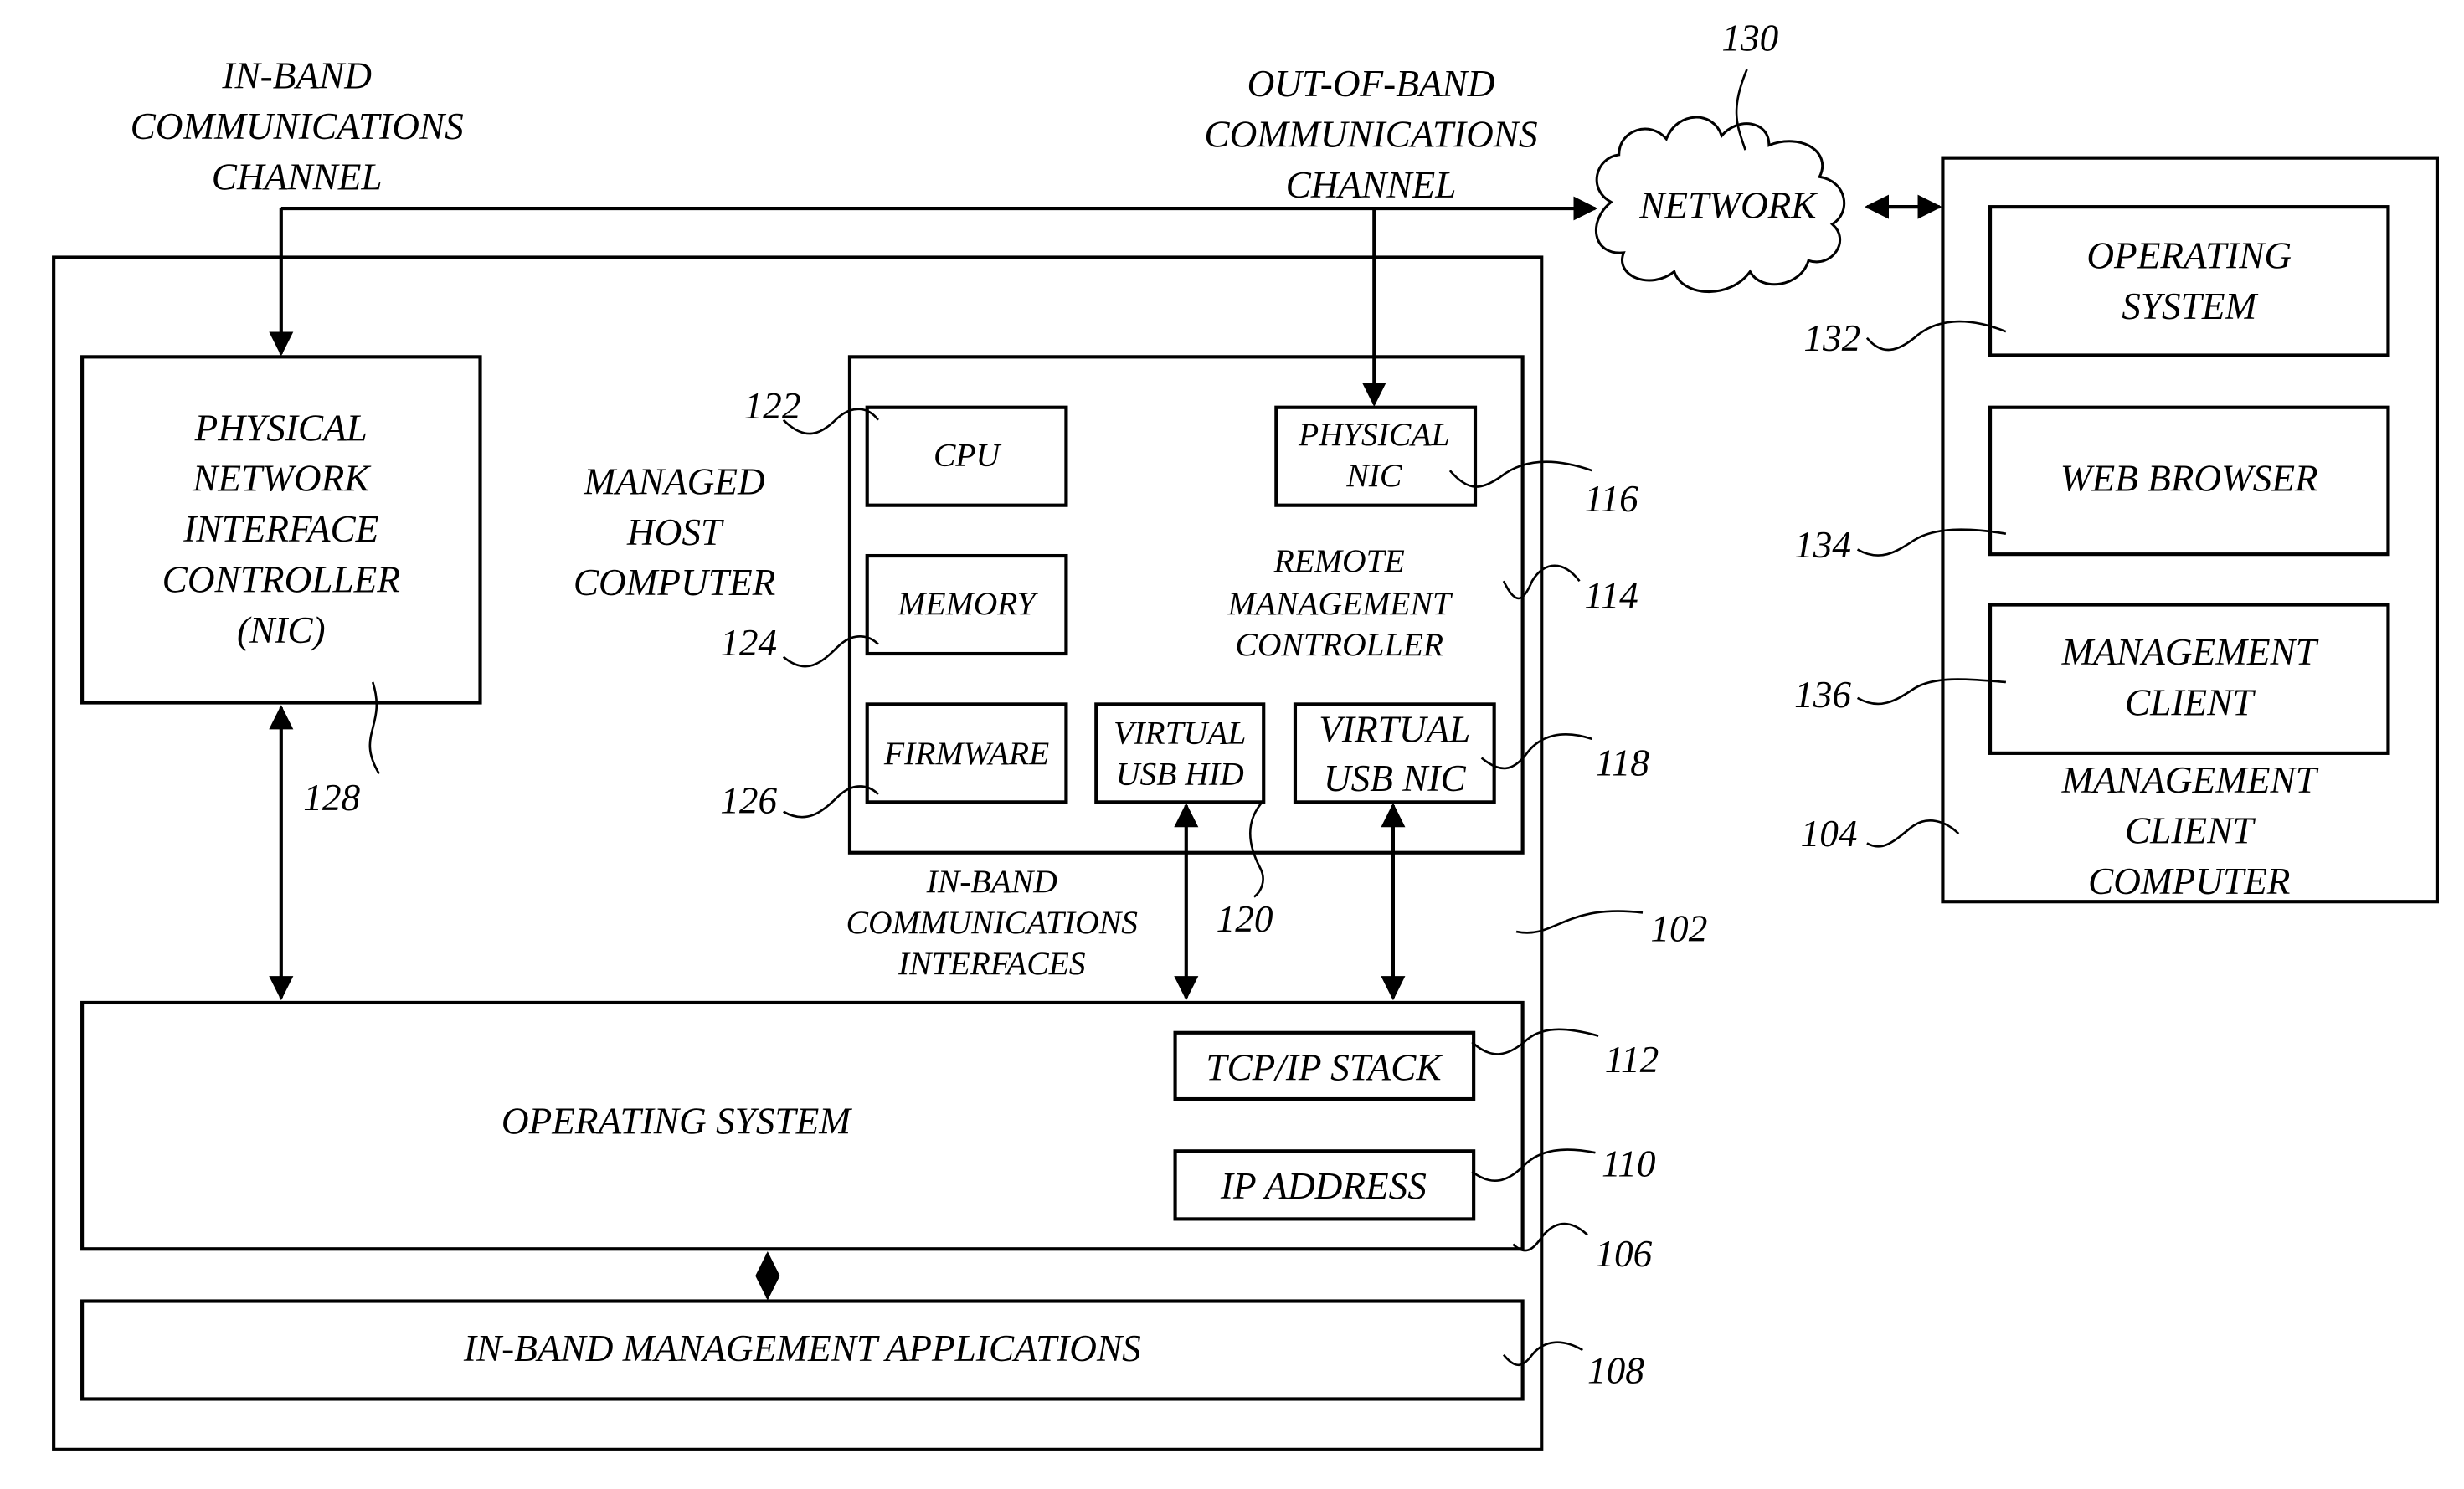 The height and width of the screenshot is (1489, 2464). What do you see at coordinates (1831, 338) in the screenshot?
I see `ref-132: 132` at bounding box center [1831, 338].